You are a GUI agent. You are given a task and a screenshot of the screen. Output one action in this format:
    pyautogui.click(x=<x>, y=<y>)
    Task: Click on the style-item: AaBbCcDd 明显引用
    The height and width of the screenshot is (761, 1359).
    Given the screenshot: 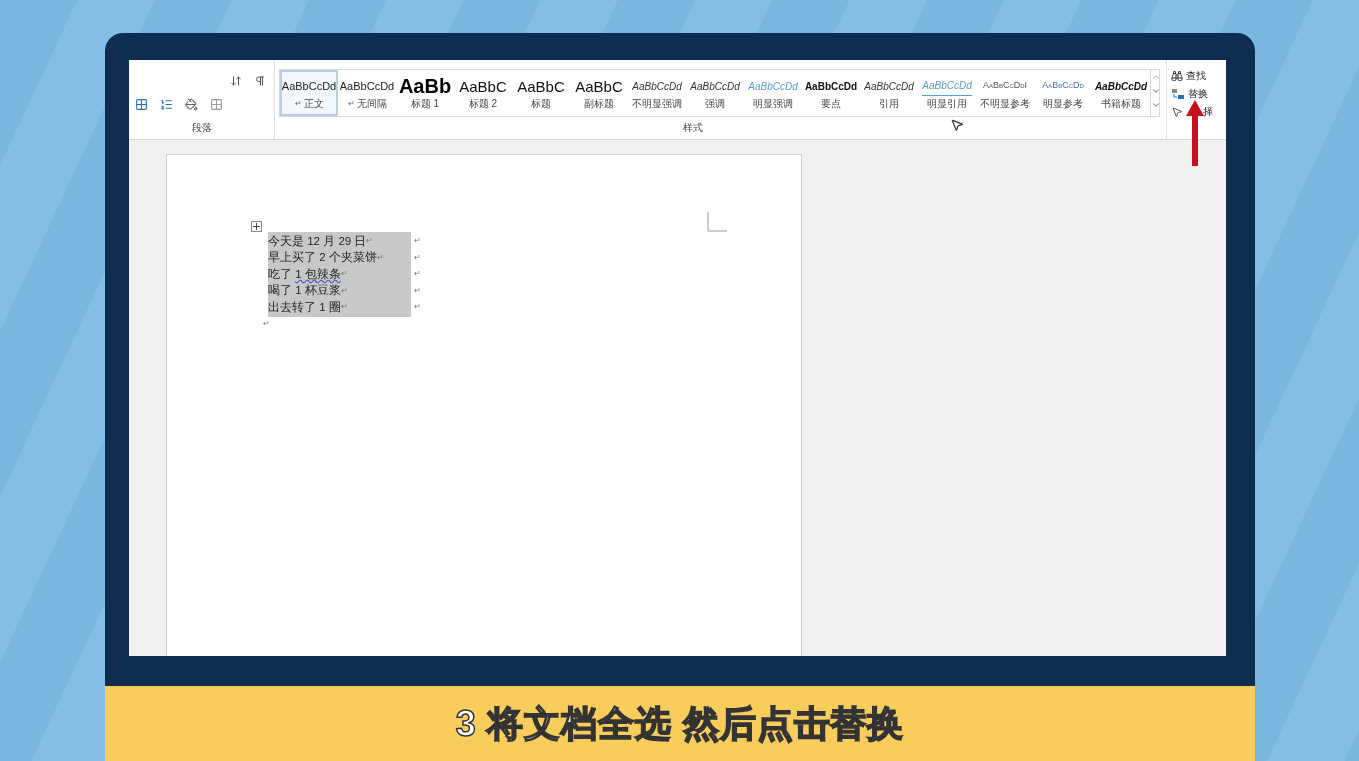 What is the action you would take?
    pyautogui.click(x=947, y=93)
    